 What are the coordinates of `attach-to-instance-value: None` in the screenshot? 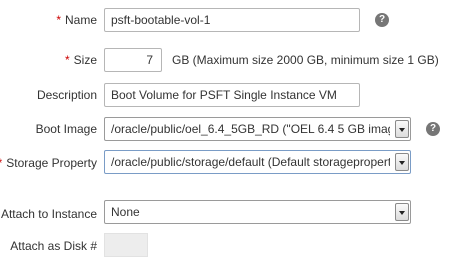 It's located at (125, 212).